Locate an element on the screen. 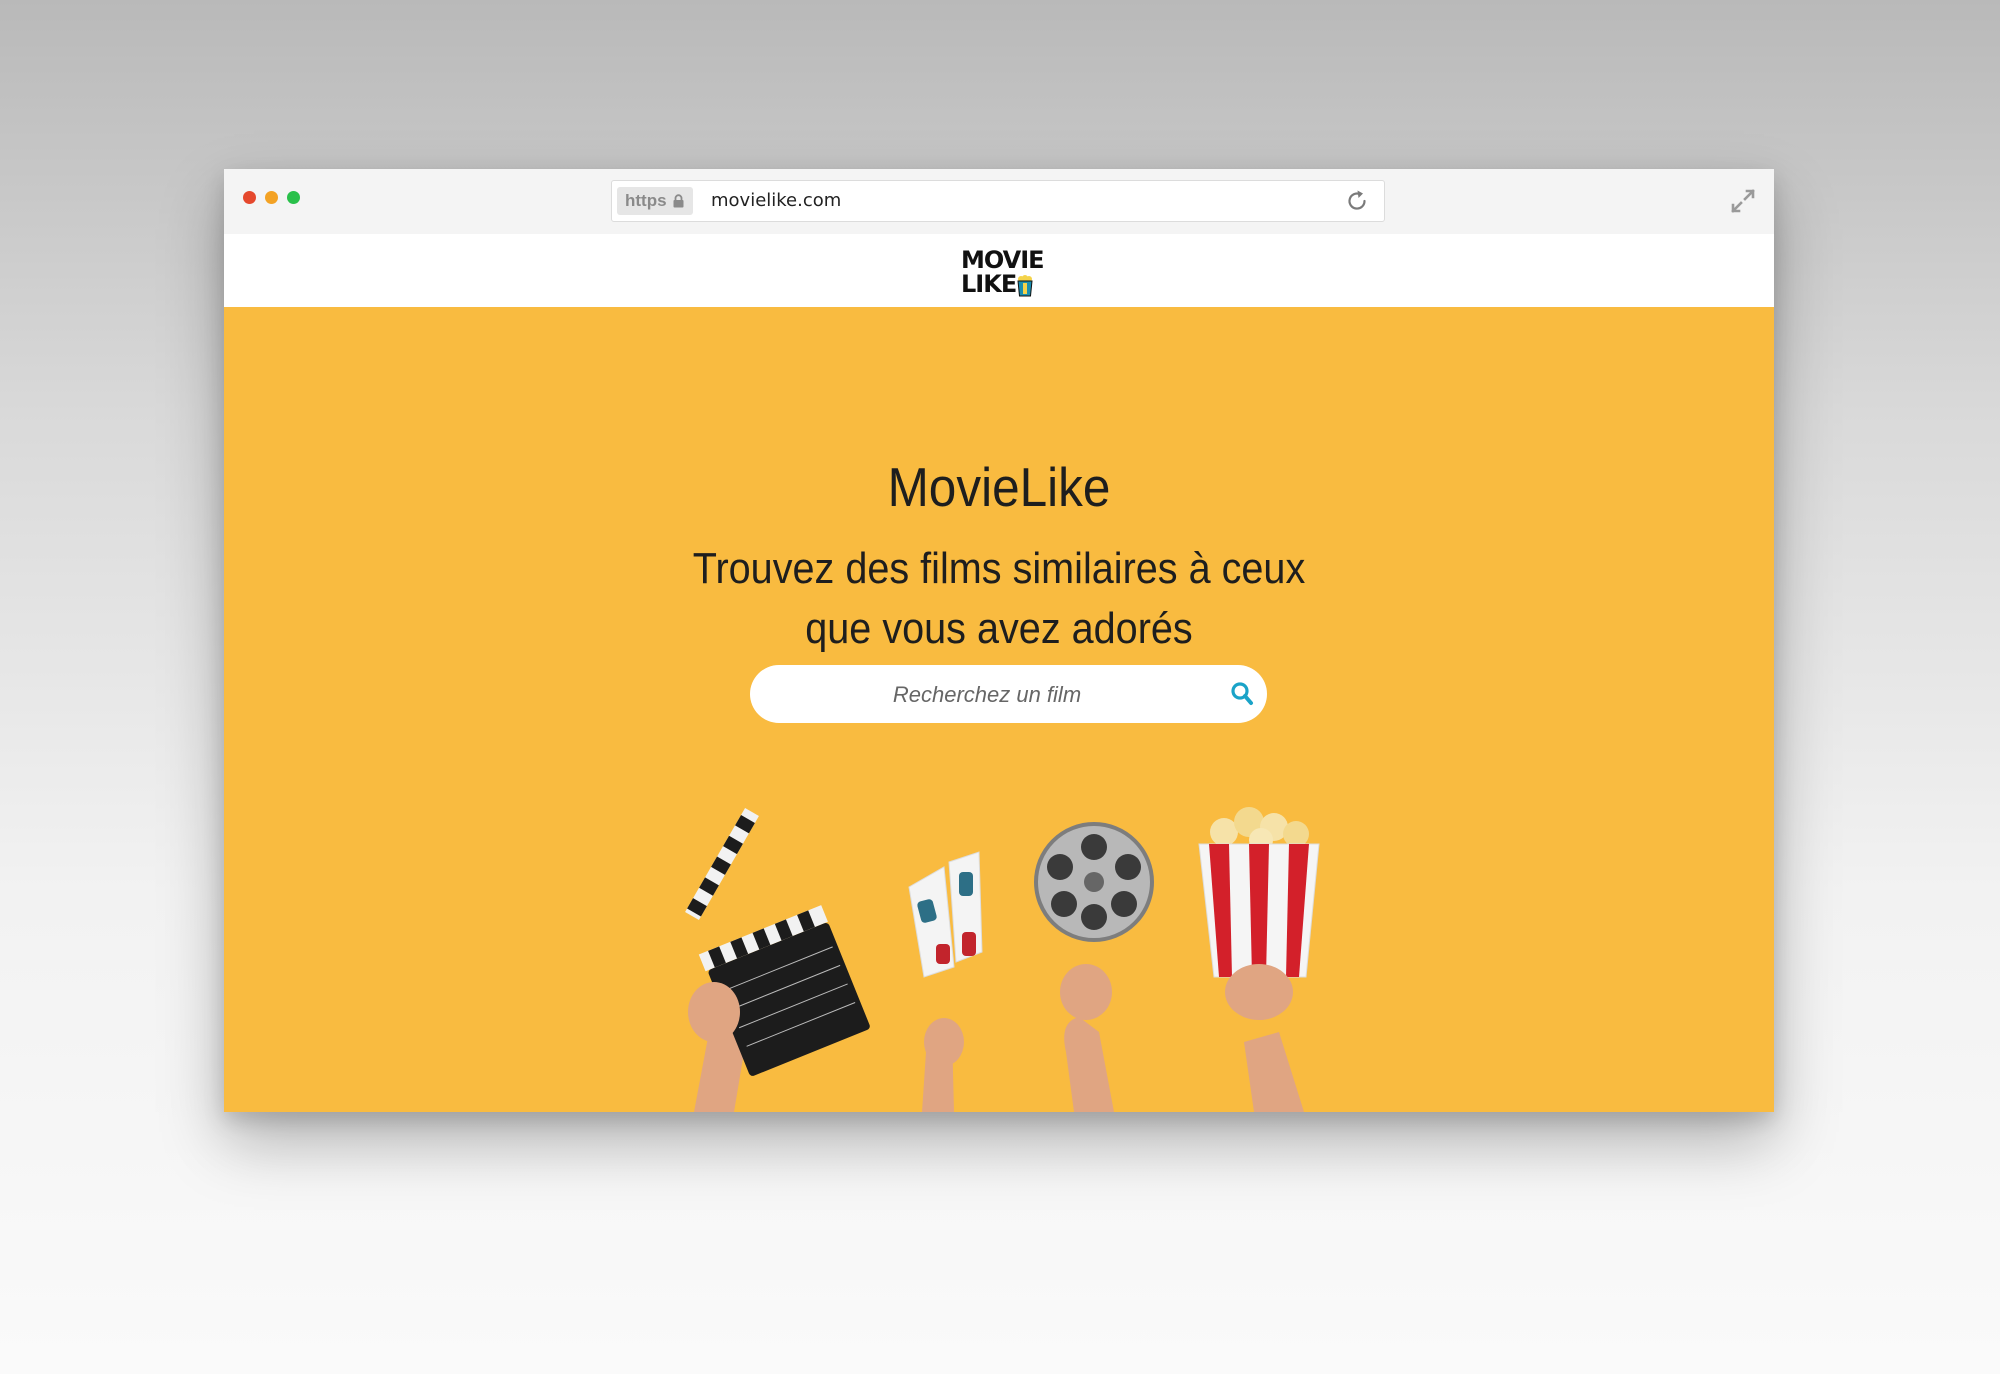 The width and height of the screenshot is (2000, 1374). minimize-window-button is located at coordinates (271, 197).